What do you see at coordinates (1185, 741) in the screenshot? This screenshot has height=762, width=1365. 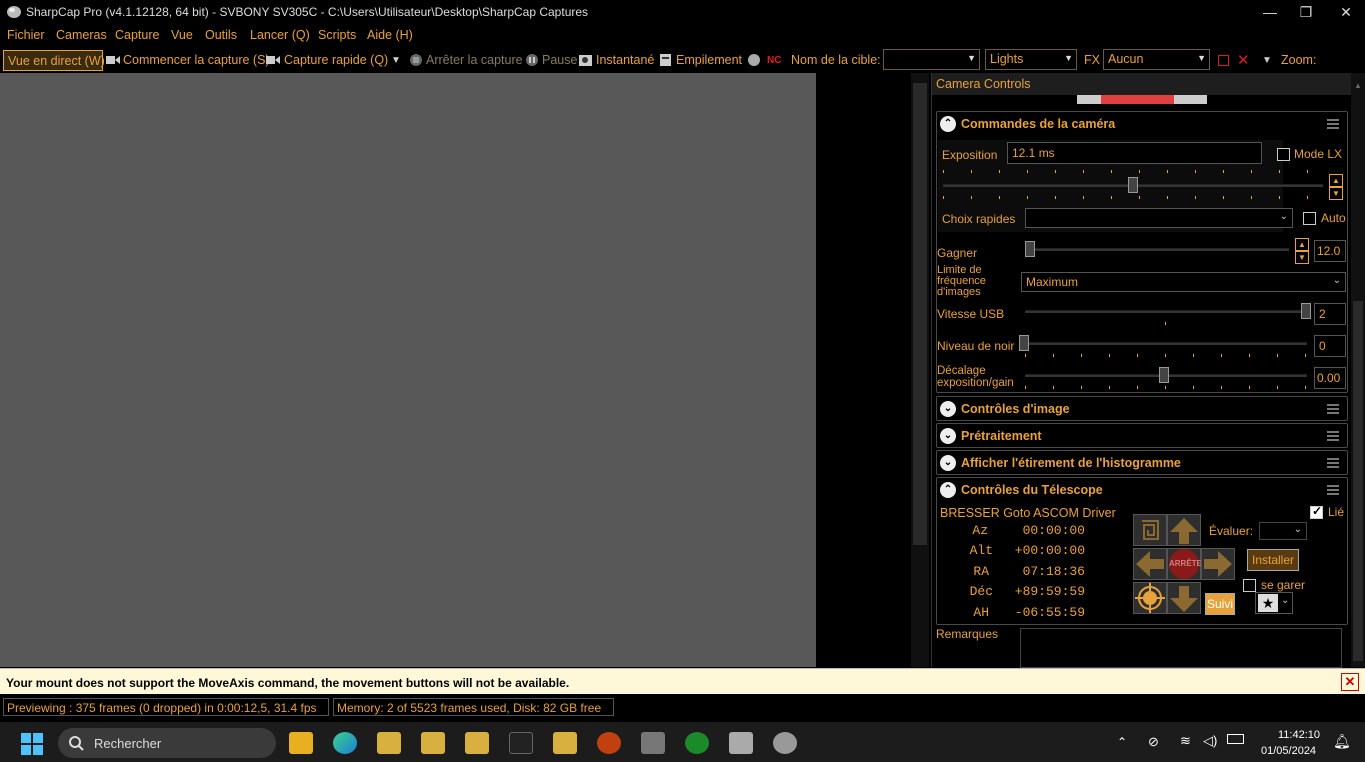 I see `wifi-icon: ≋` at bounding box center [1185, 741].